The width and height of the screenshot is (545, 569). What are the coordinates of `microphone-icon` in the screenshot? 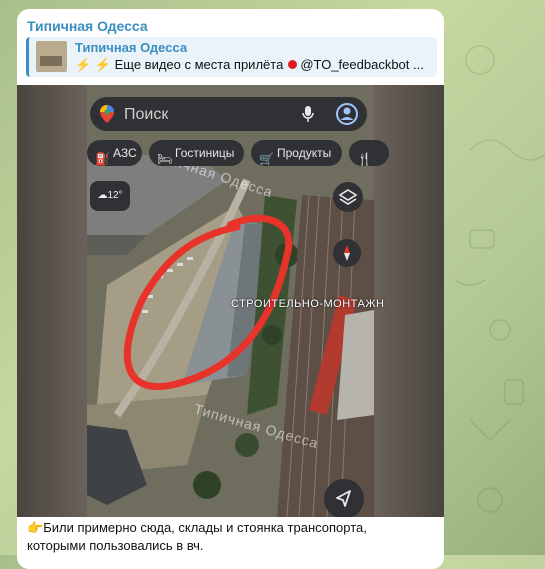 It's located at (308, 114).